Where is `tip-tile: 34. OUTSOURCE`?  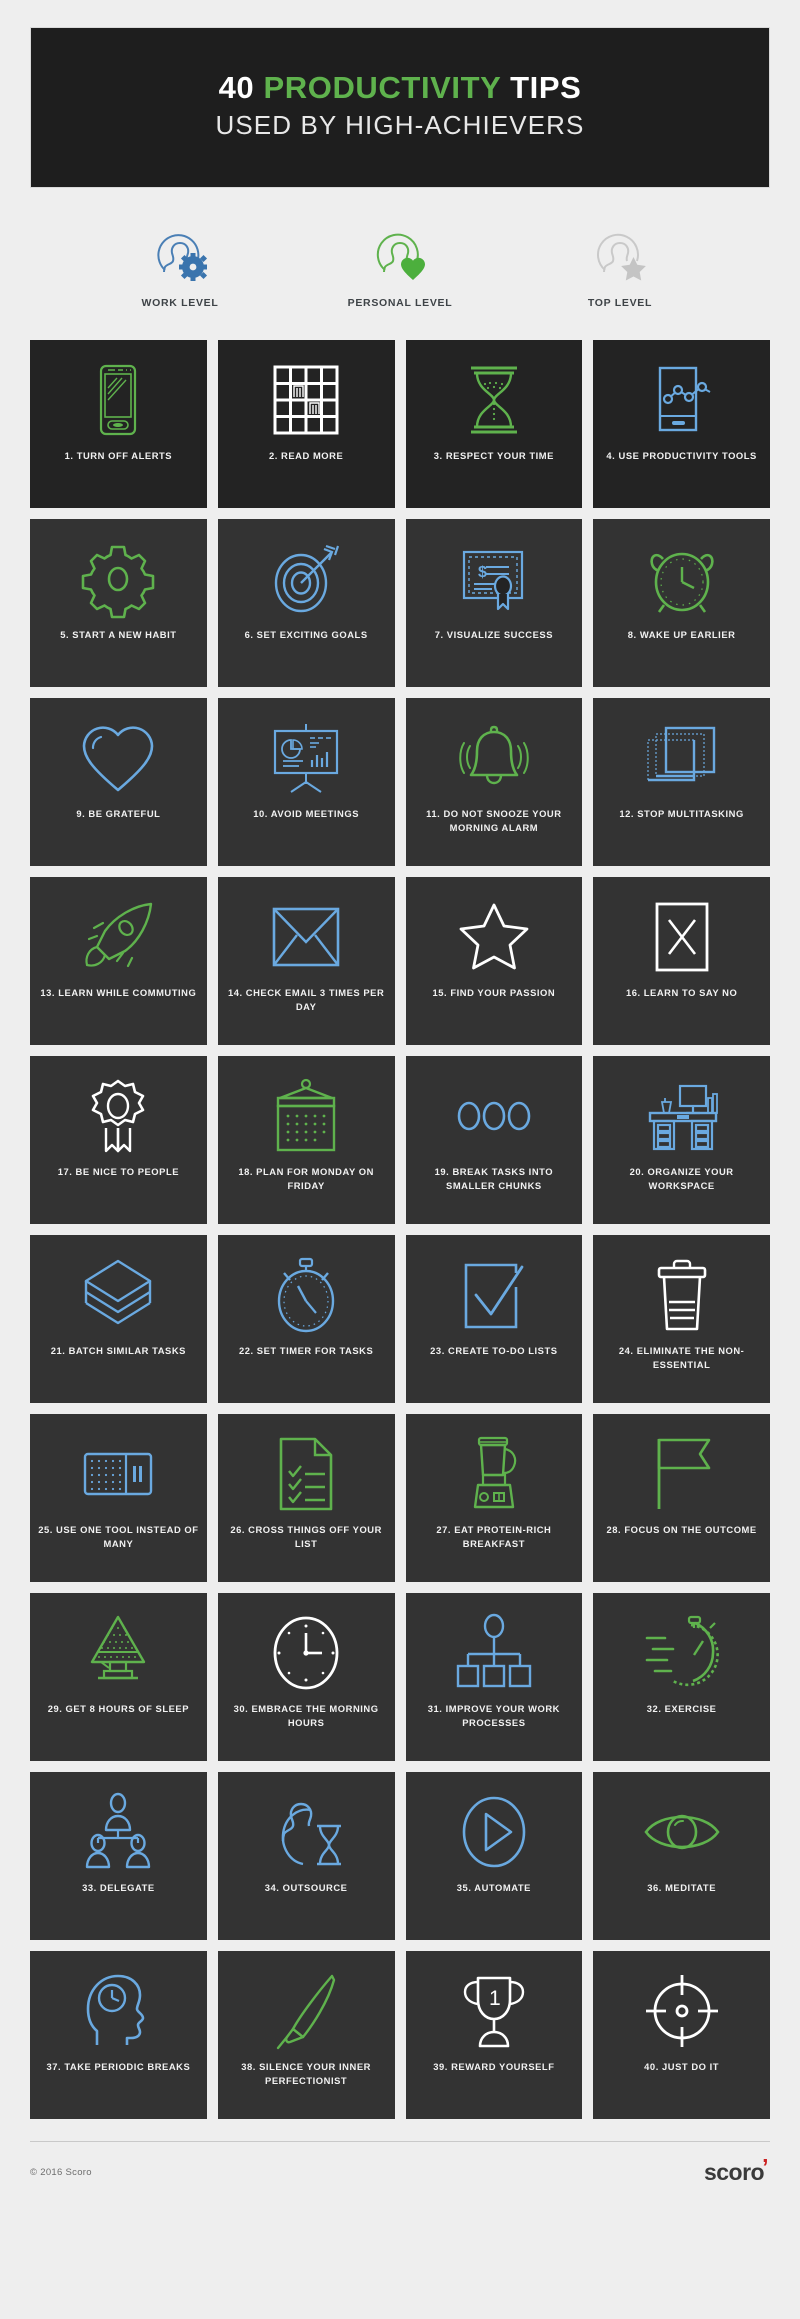
tip-tile: 34. OUTSOURCE is located at coordinates (306, 1856).